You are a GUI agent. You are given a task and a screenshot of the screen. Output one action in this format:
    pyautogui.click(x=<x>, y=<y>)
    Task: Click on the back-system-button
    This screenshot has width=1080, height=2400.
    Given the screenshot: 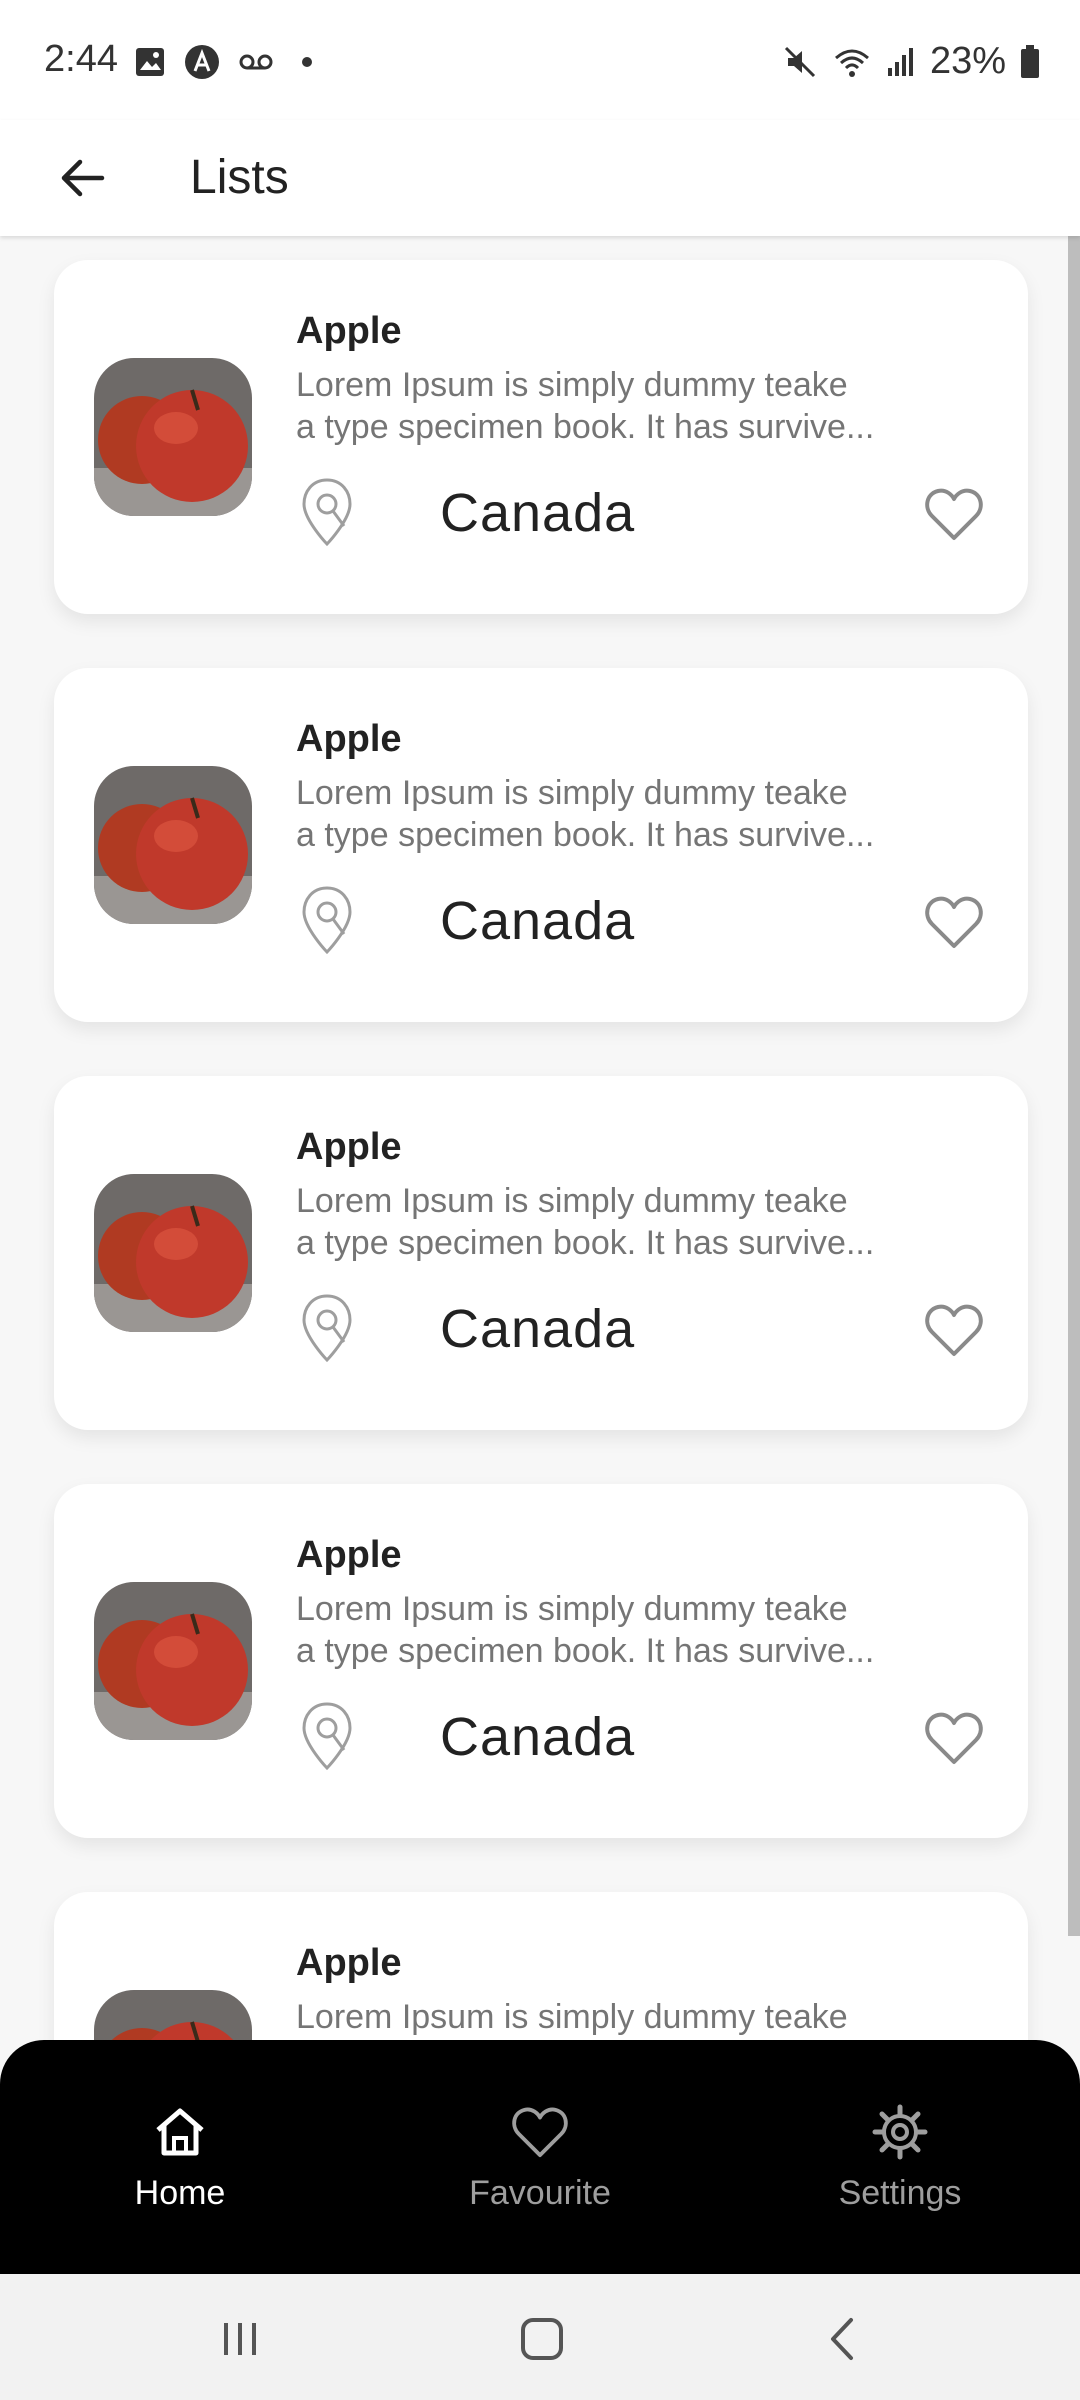 What is the action you would take?
    pyautogui.click(x=843, y=2339)
    